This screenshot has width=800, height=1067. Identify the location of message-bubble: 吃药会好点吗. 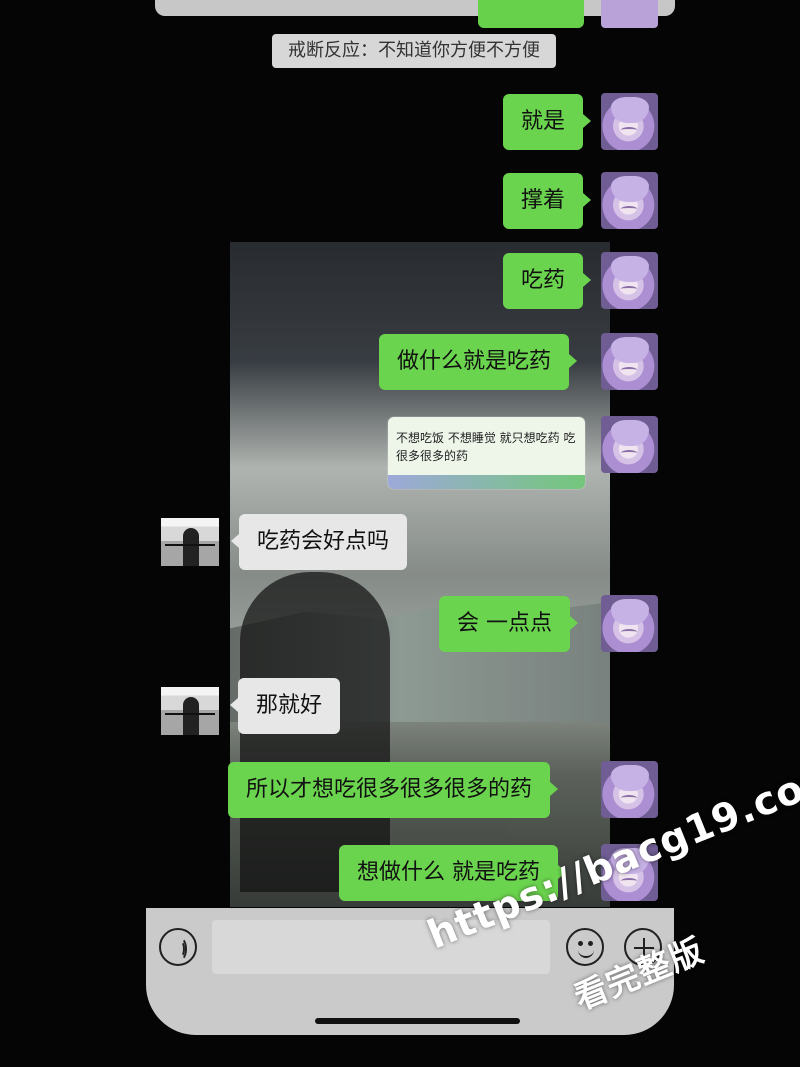
(319, 542).